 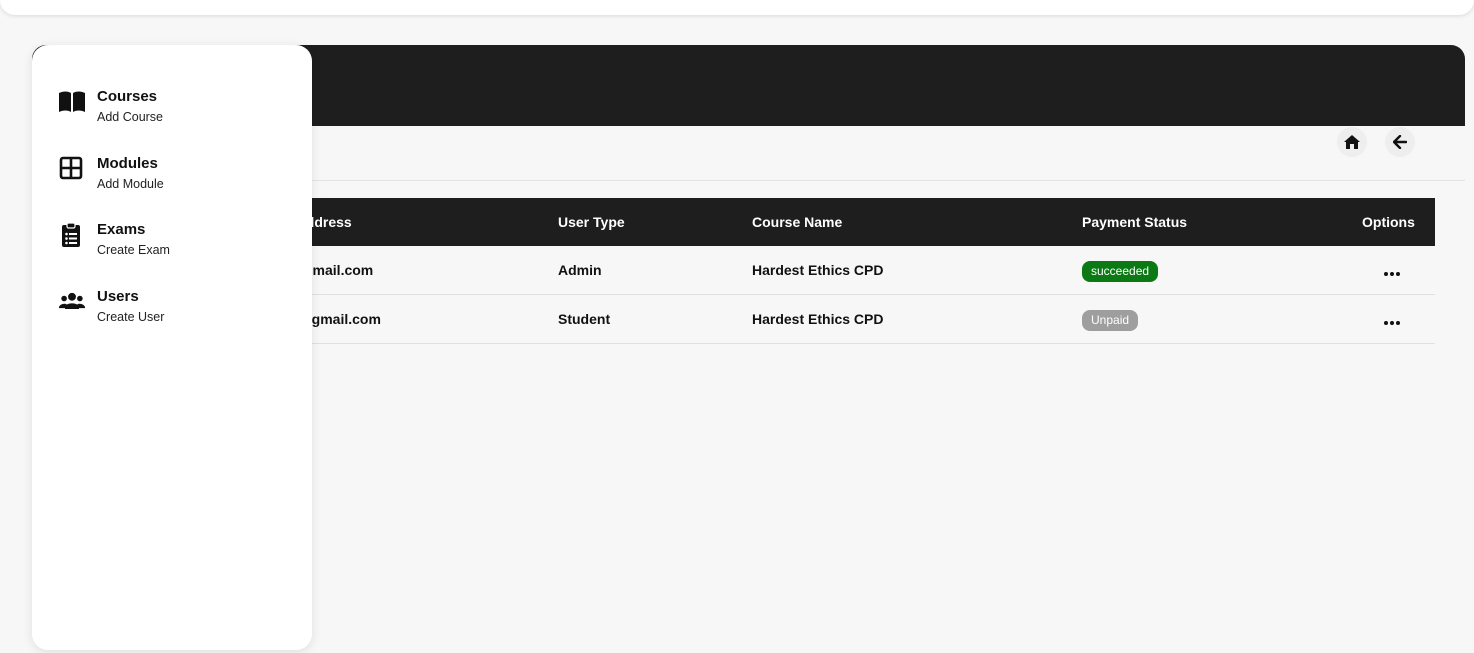 I want to click on sidebar-subitem-add-course: Add Course, so click(x=130, y=117).